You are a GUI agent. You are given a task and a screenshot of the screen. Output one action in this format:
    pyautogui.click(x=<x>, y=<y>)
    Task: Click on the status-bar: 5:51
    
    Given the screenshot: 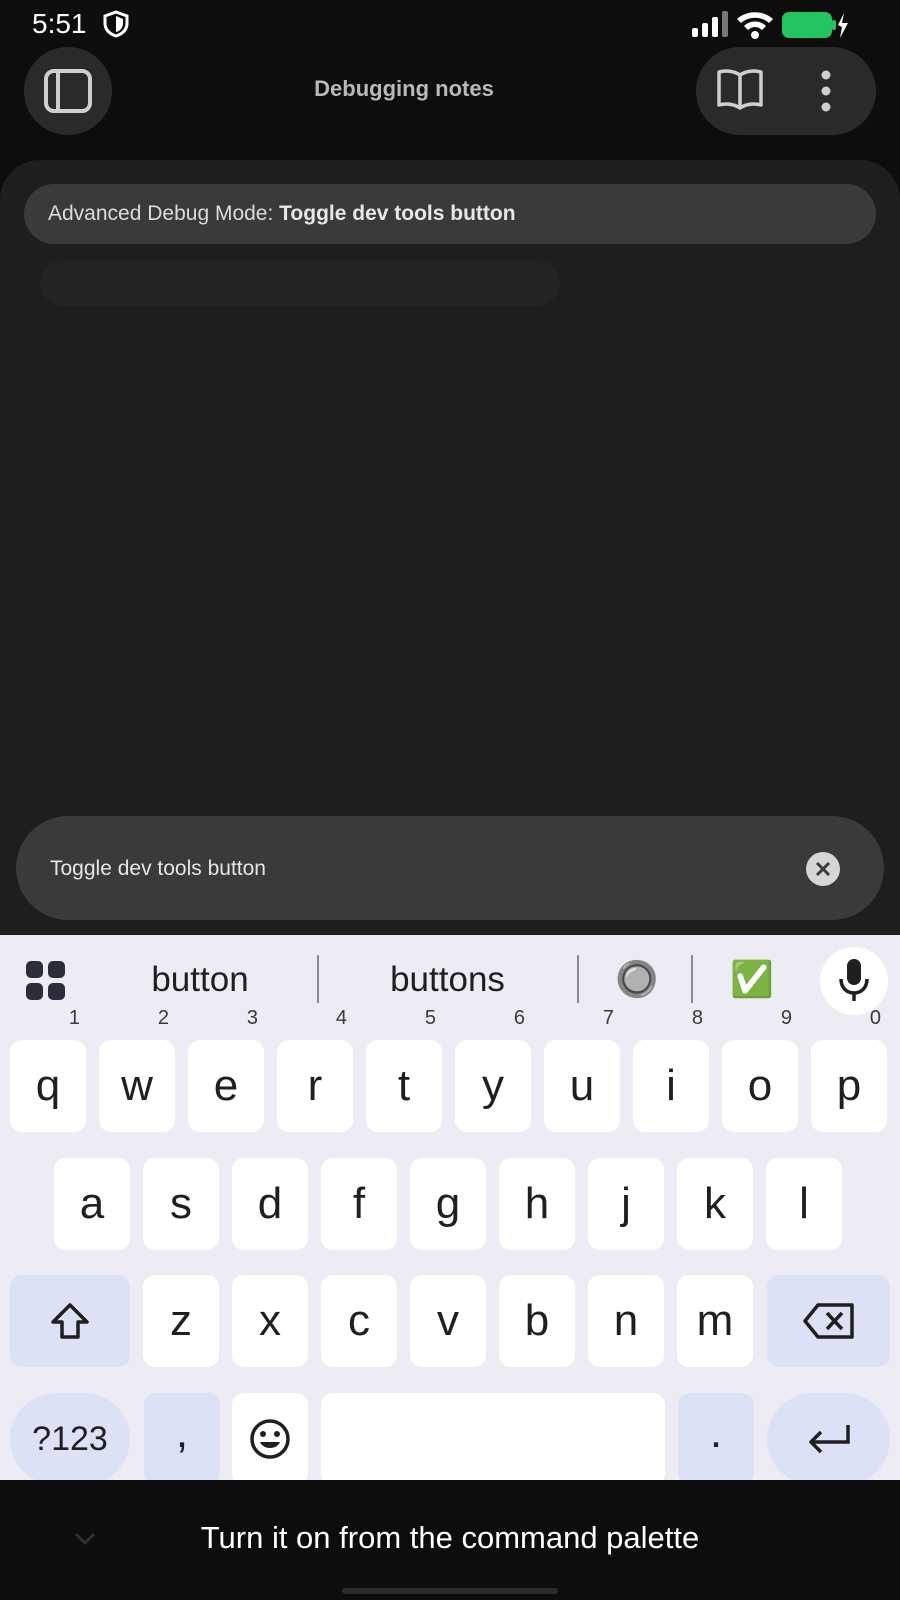 What is the action you would take?
    pyautogui.click(x=450, y=24)
    